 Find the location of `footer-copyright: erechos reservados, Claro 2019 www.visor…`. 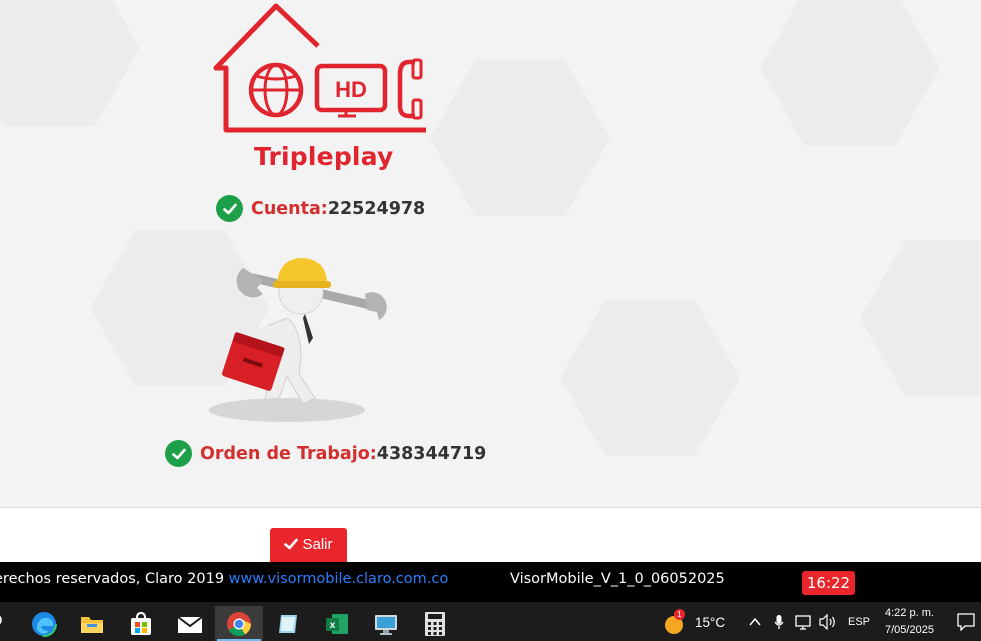

footer-copyright: erechos reservados, Claro 2019 www.visor… is located at coordinates (224, 579).